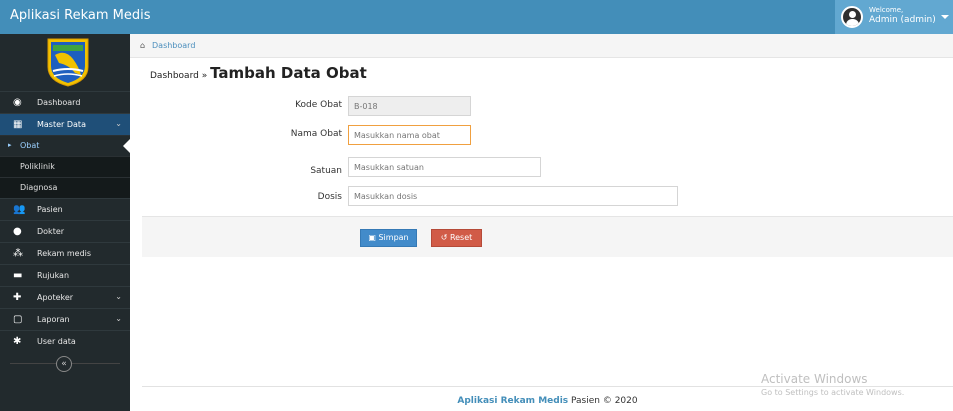  What do you see at coordinates (19, 209) in the screenshot?
I see `users-icon: 👥` at bounding box center [19, 209].